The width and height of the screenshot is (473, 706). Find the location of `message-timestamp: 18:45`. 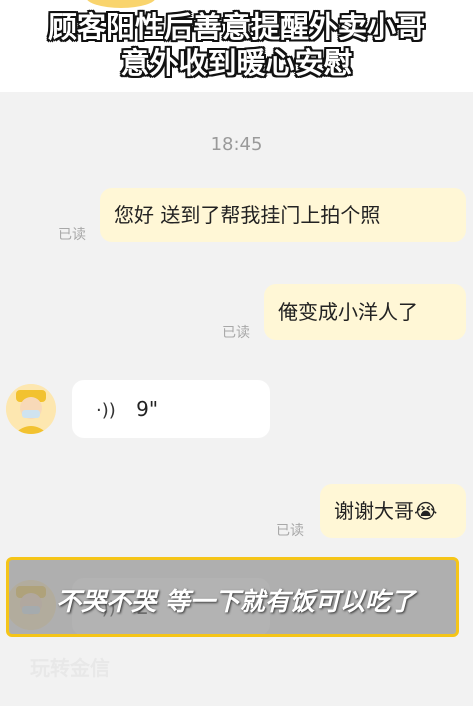

message-timestamp: 18:45 is located at coordinates (236, 144).